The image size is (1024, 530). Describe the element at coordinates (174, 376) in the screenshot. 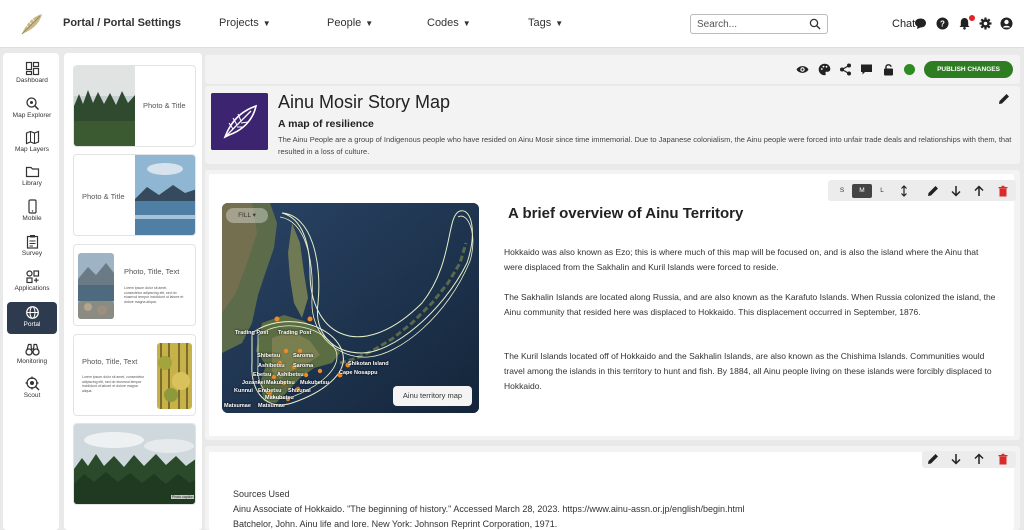

I see `autumn-forest-photo` at that location.